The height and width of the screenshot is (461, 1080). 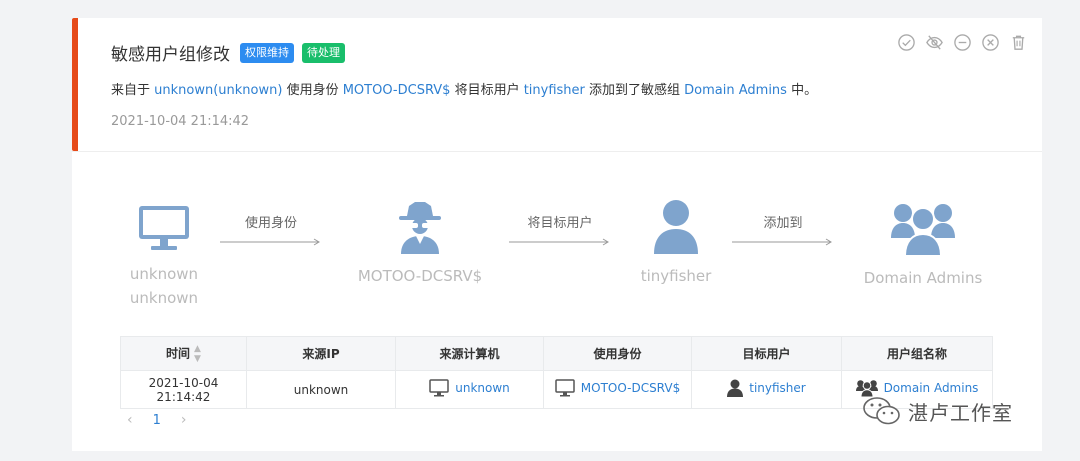 What do you see at coordinates (321, 389) in the screenshot?
I see `cell-ip: unknown` at bounding box center [321, 389].